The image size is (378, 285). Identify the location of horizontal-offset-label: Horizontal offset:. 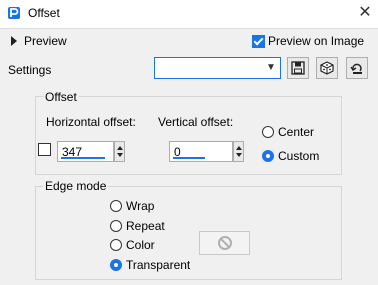
(91, 122).